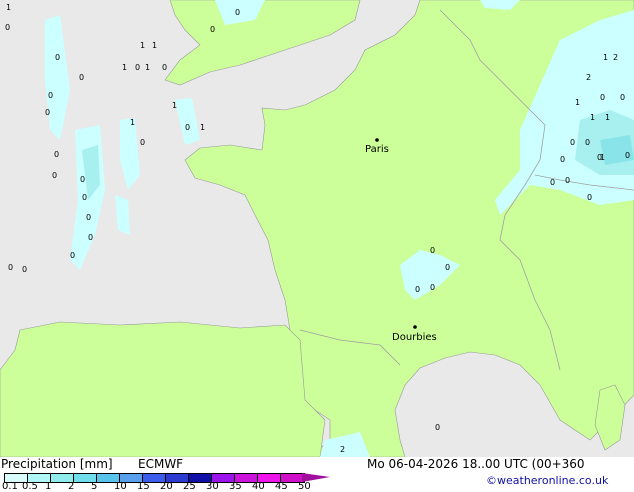  Describe the element at coordinates (161, 464) in the screenshot. I see `model-name: ECMWF` at that location.